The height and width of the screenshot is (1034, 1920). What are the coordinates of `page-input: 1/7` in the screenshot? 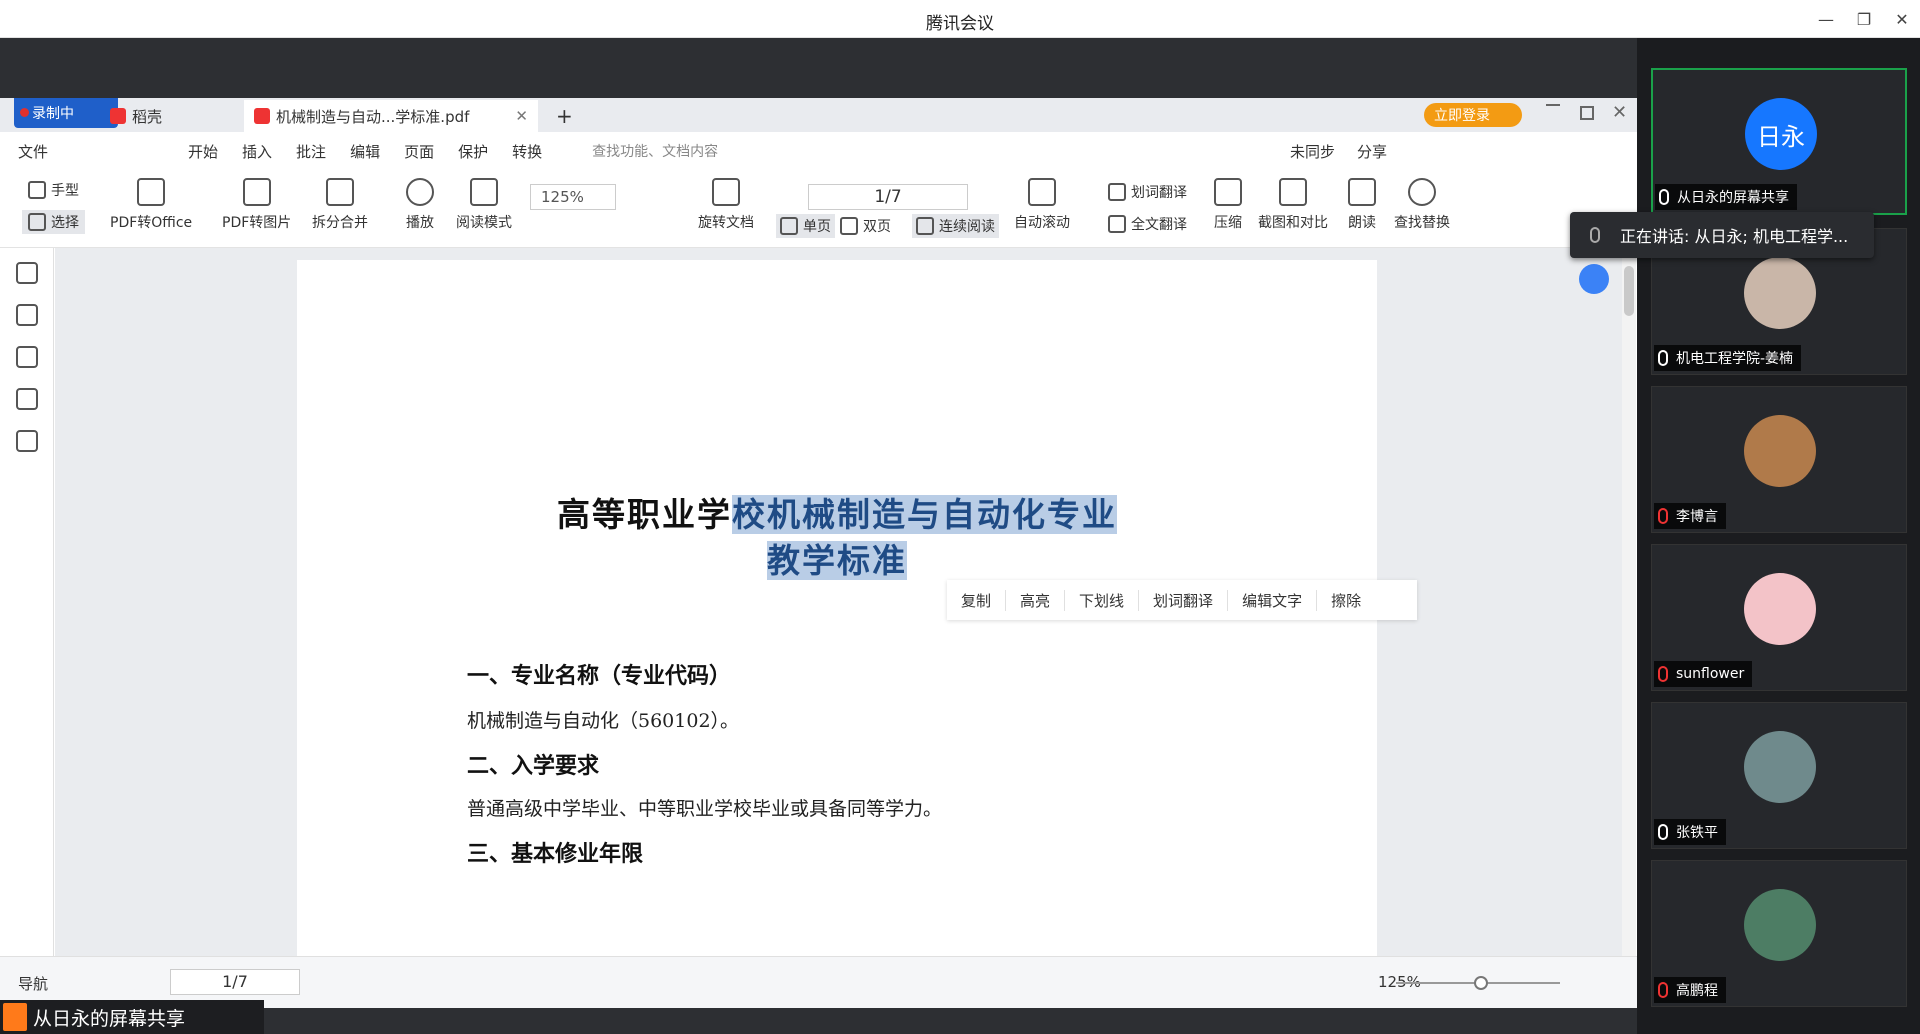 It's located at (888, 197).